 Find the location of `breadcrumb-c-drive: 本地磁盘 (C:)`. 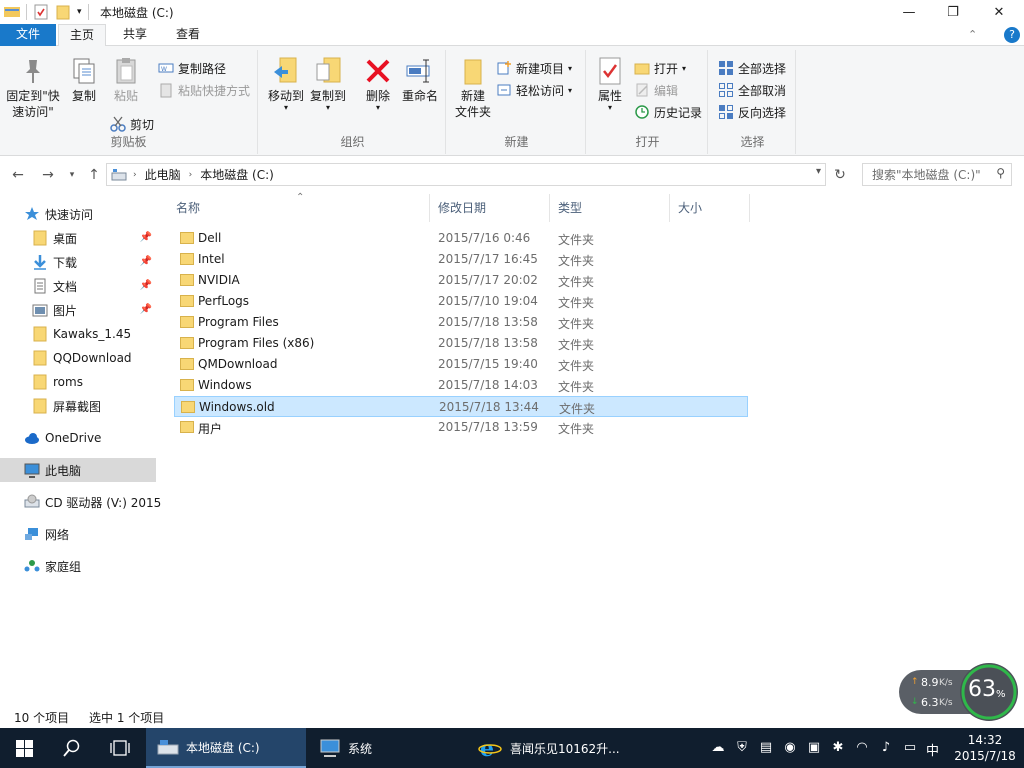

breadcrumb-c-drive: 本地磁盘 (C:) is located at coordinates (237, 174).